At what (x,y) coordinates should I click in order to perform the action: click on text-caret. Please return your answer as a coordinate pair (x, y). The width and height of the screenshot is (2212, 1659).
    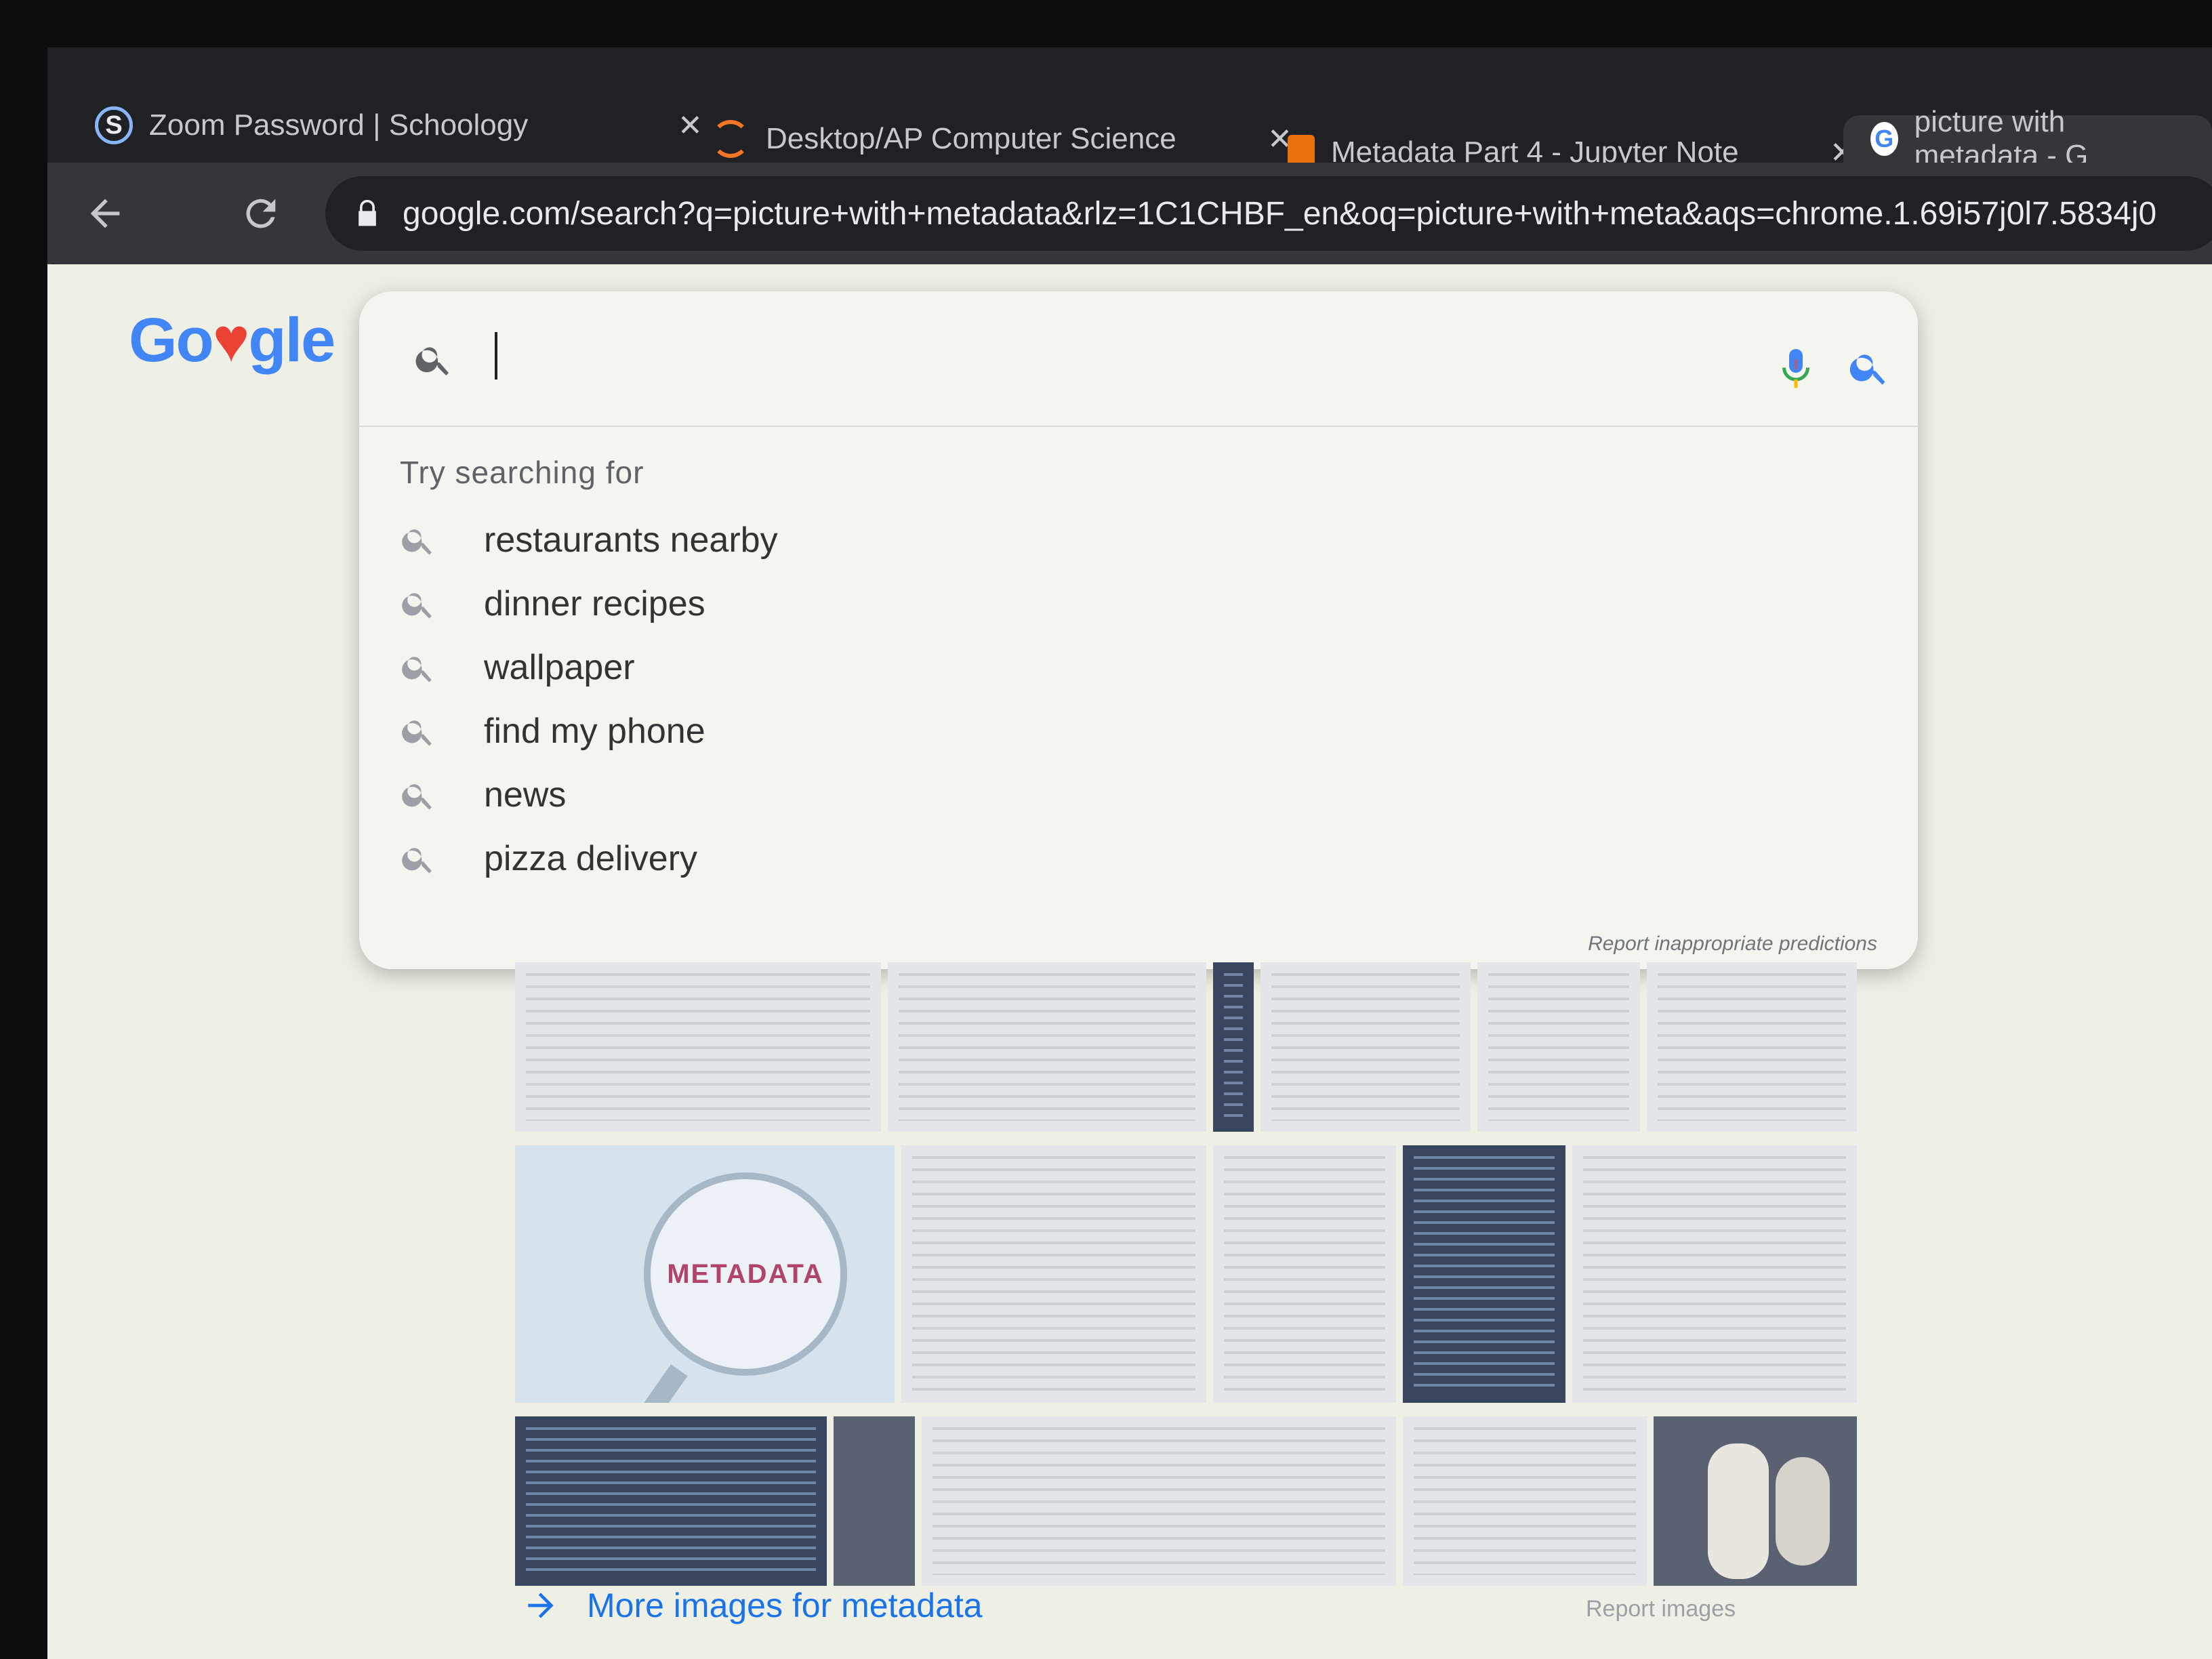
    Looking at the image, I should click on (496, 356).